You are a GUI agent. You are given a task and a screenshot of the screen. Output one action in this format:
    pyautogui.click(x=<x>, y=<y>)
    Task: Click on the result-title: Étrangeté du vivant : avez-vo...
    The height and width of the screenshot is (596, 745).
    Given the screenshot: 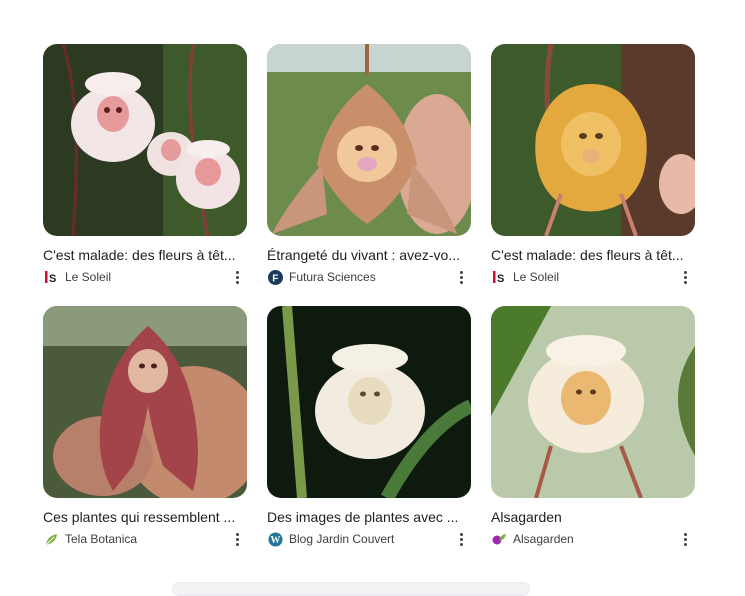 What is the action you would take?
    pyautogui.click(x=367, y=255)
    